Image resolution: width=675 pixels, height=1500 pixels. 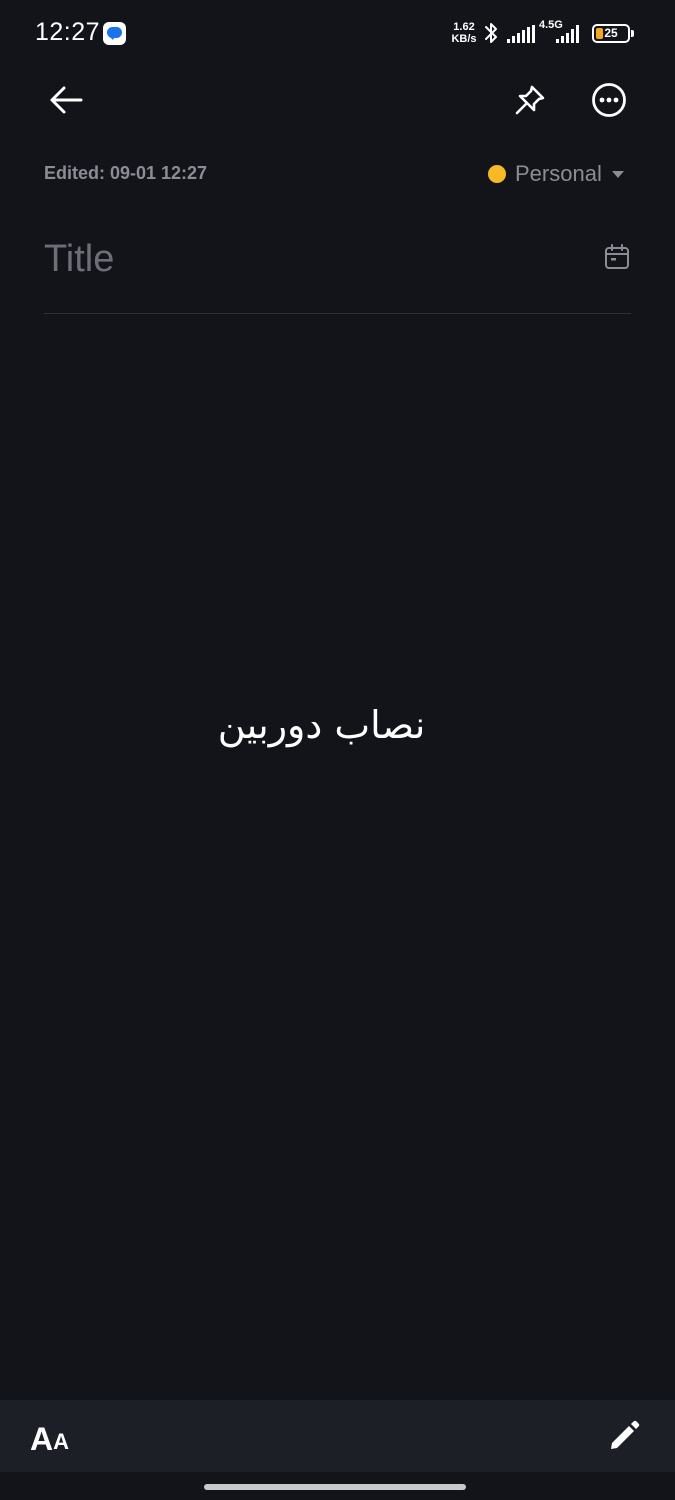 I want to click on category-selector: Personal, so click(x=556, y=174).